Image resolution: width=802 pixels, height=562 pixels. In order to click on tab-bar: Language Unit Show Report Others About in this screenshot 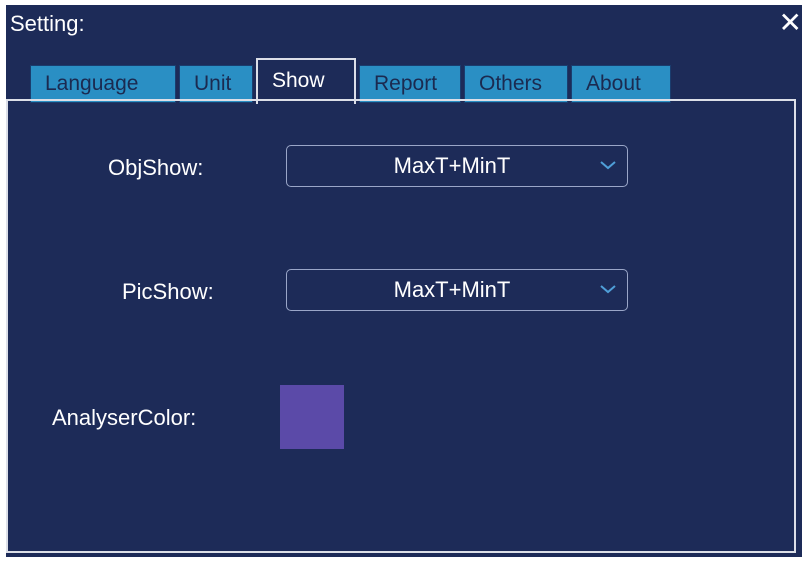, I will do `click(352, 80)`.